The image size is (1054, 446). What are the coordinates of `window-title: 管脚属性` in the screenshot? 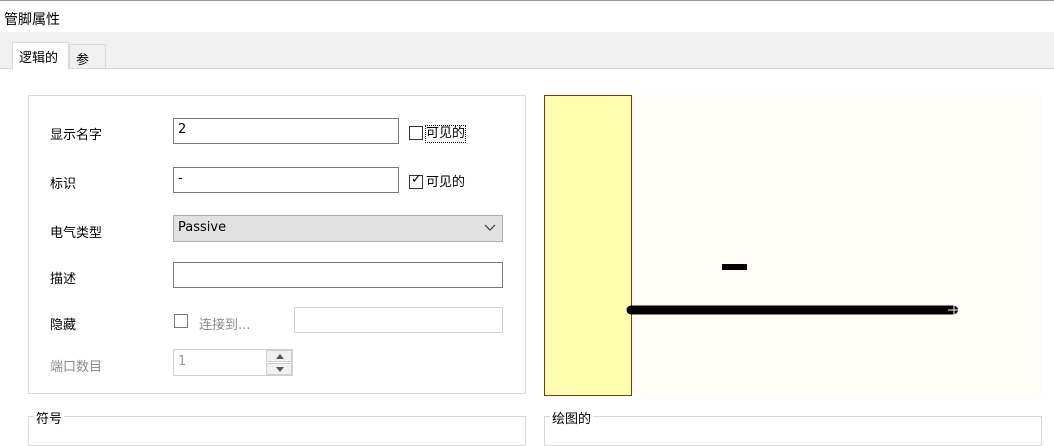 It's located at (32, 20).